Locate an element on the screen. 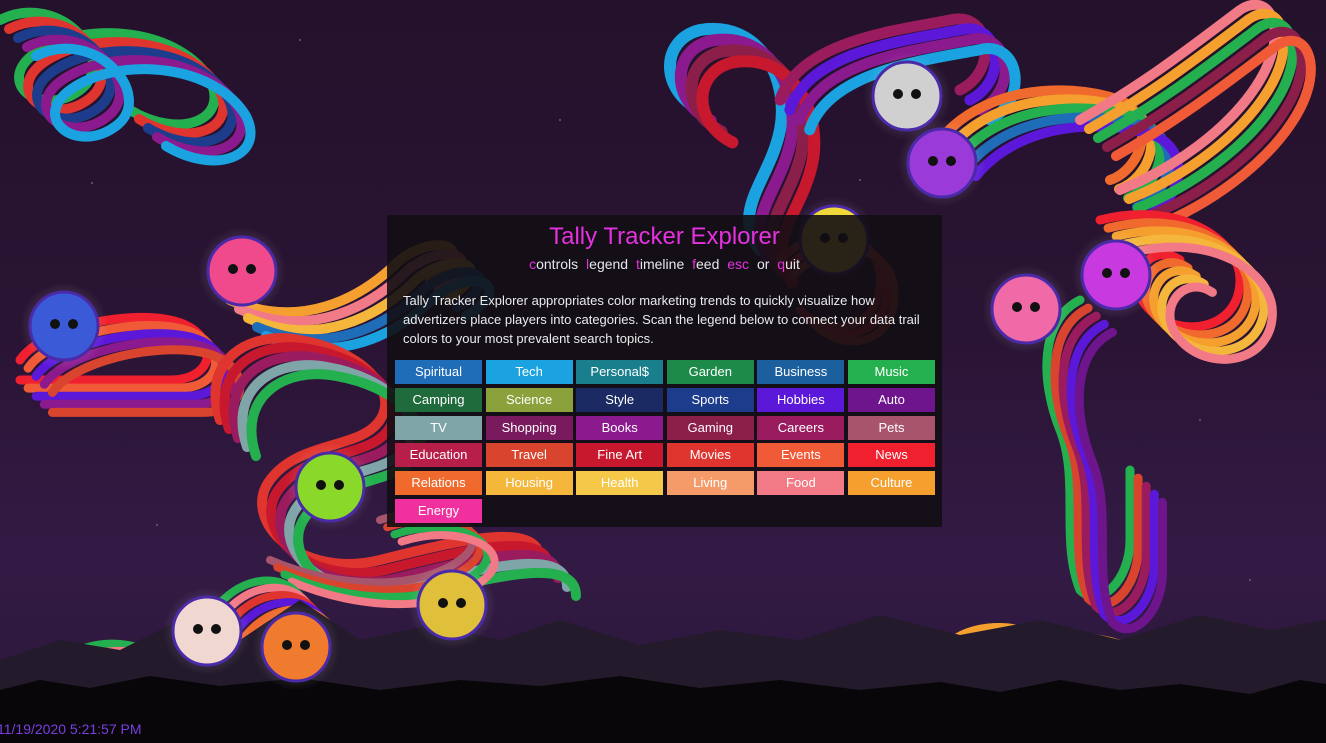  player-magenta-checks is located at coordinates (1116, 275).